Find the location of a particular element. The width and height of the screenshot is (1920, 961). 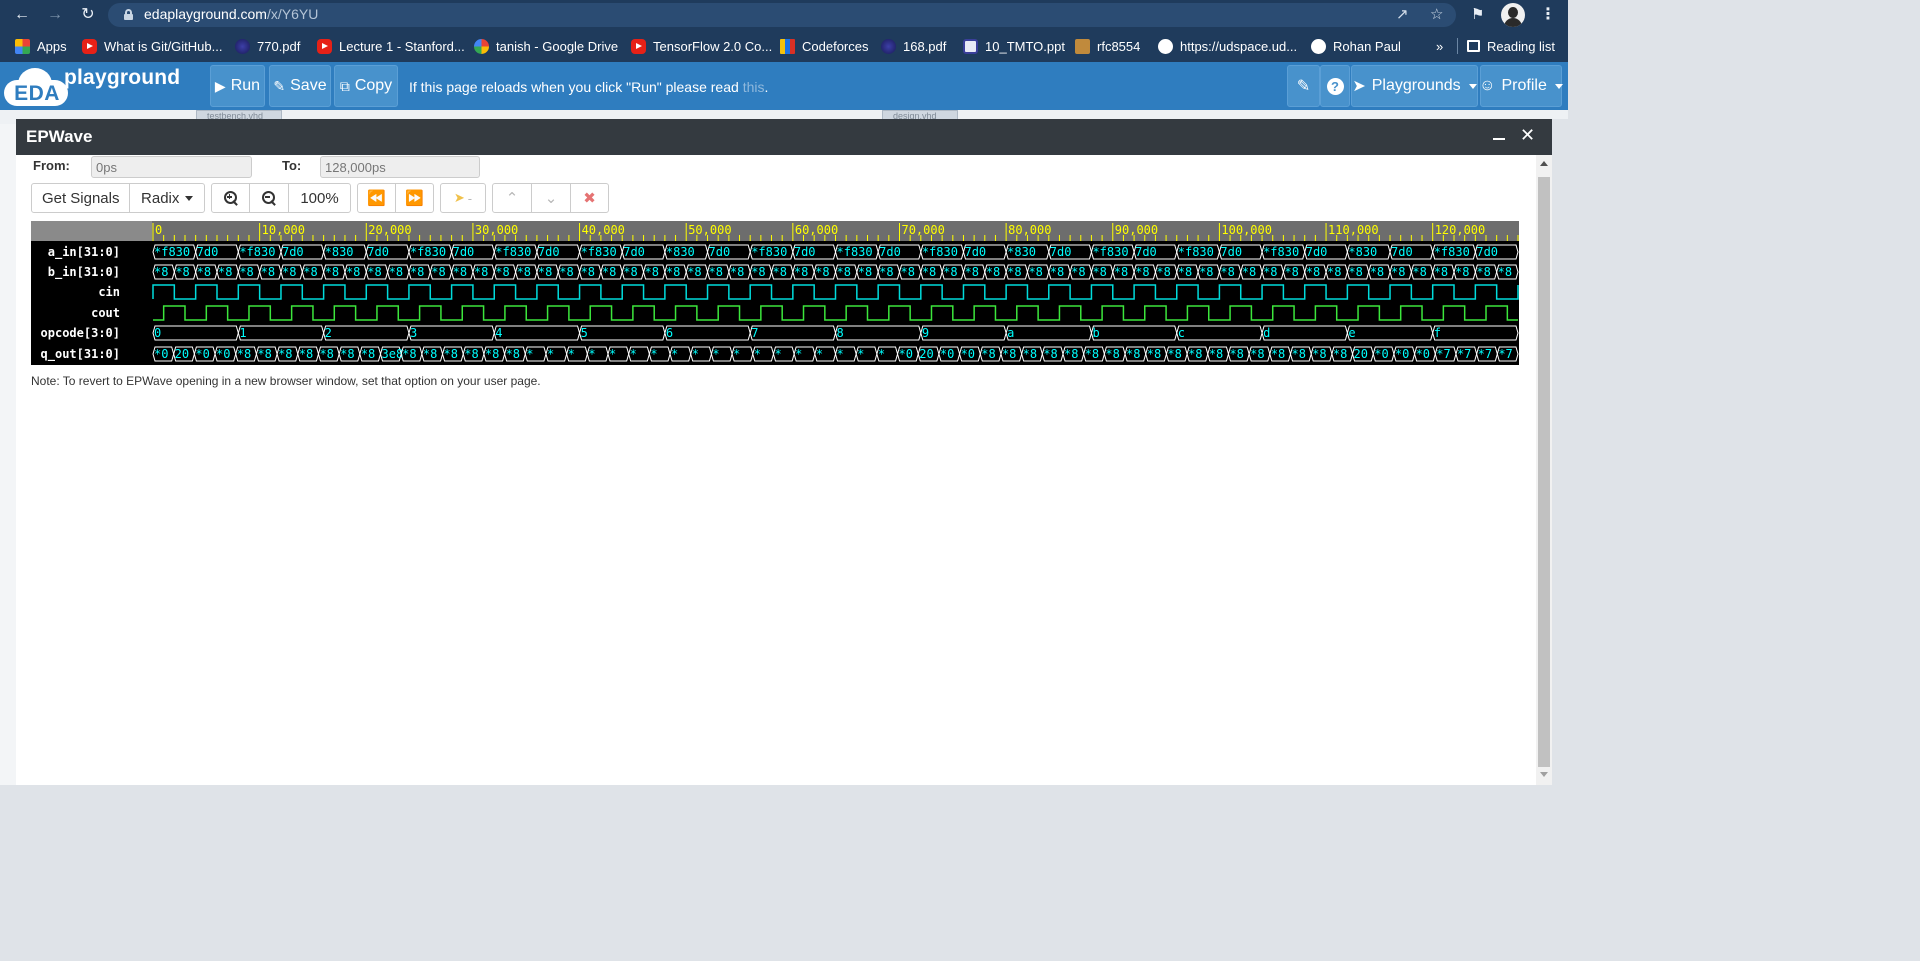

scrollbar-thumb is located at coordinates (1544, 472).